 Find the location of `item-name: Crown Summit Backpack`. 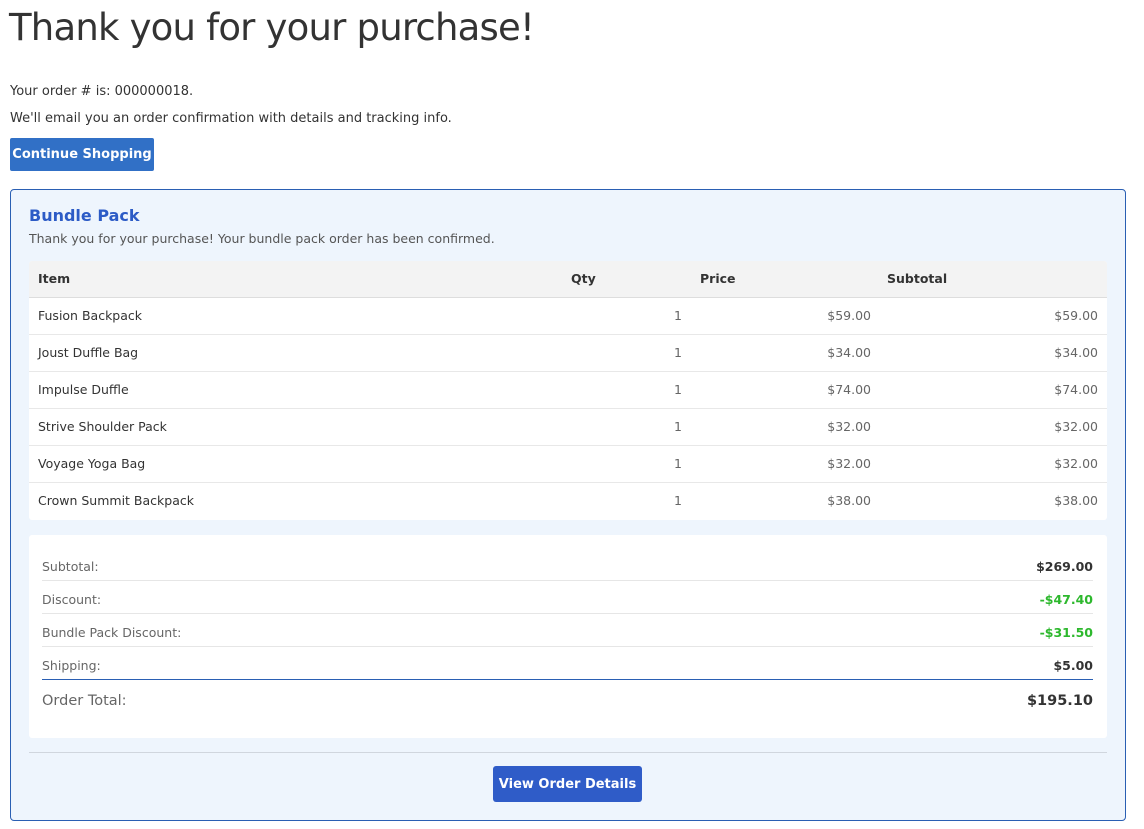

item-name: Crown Summit Backpack is located at coordinates (116, 500).